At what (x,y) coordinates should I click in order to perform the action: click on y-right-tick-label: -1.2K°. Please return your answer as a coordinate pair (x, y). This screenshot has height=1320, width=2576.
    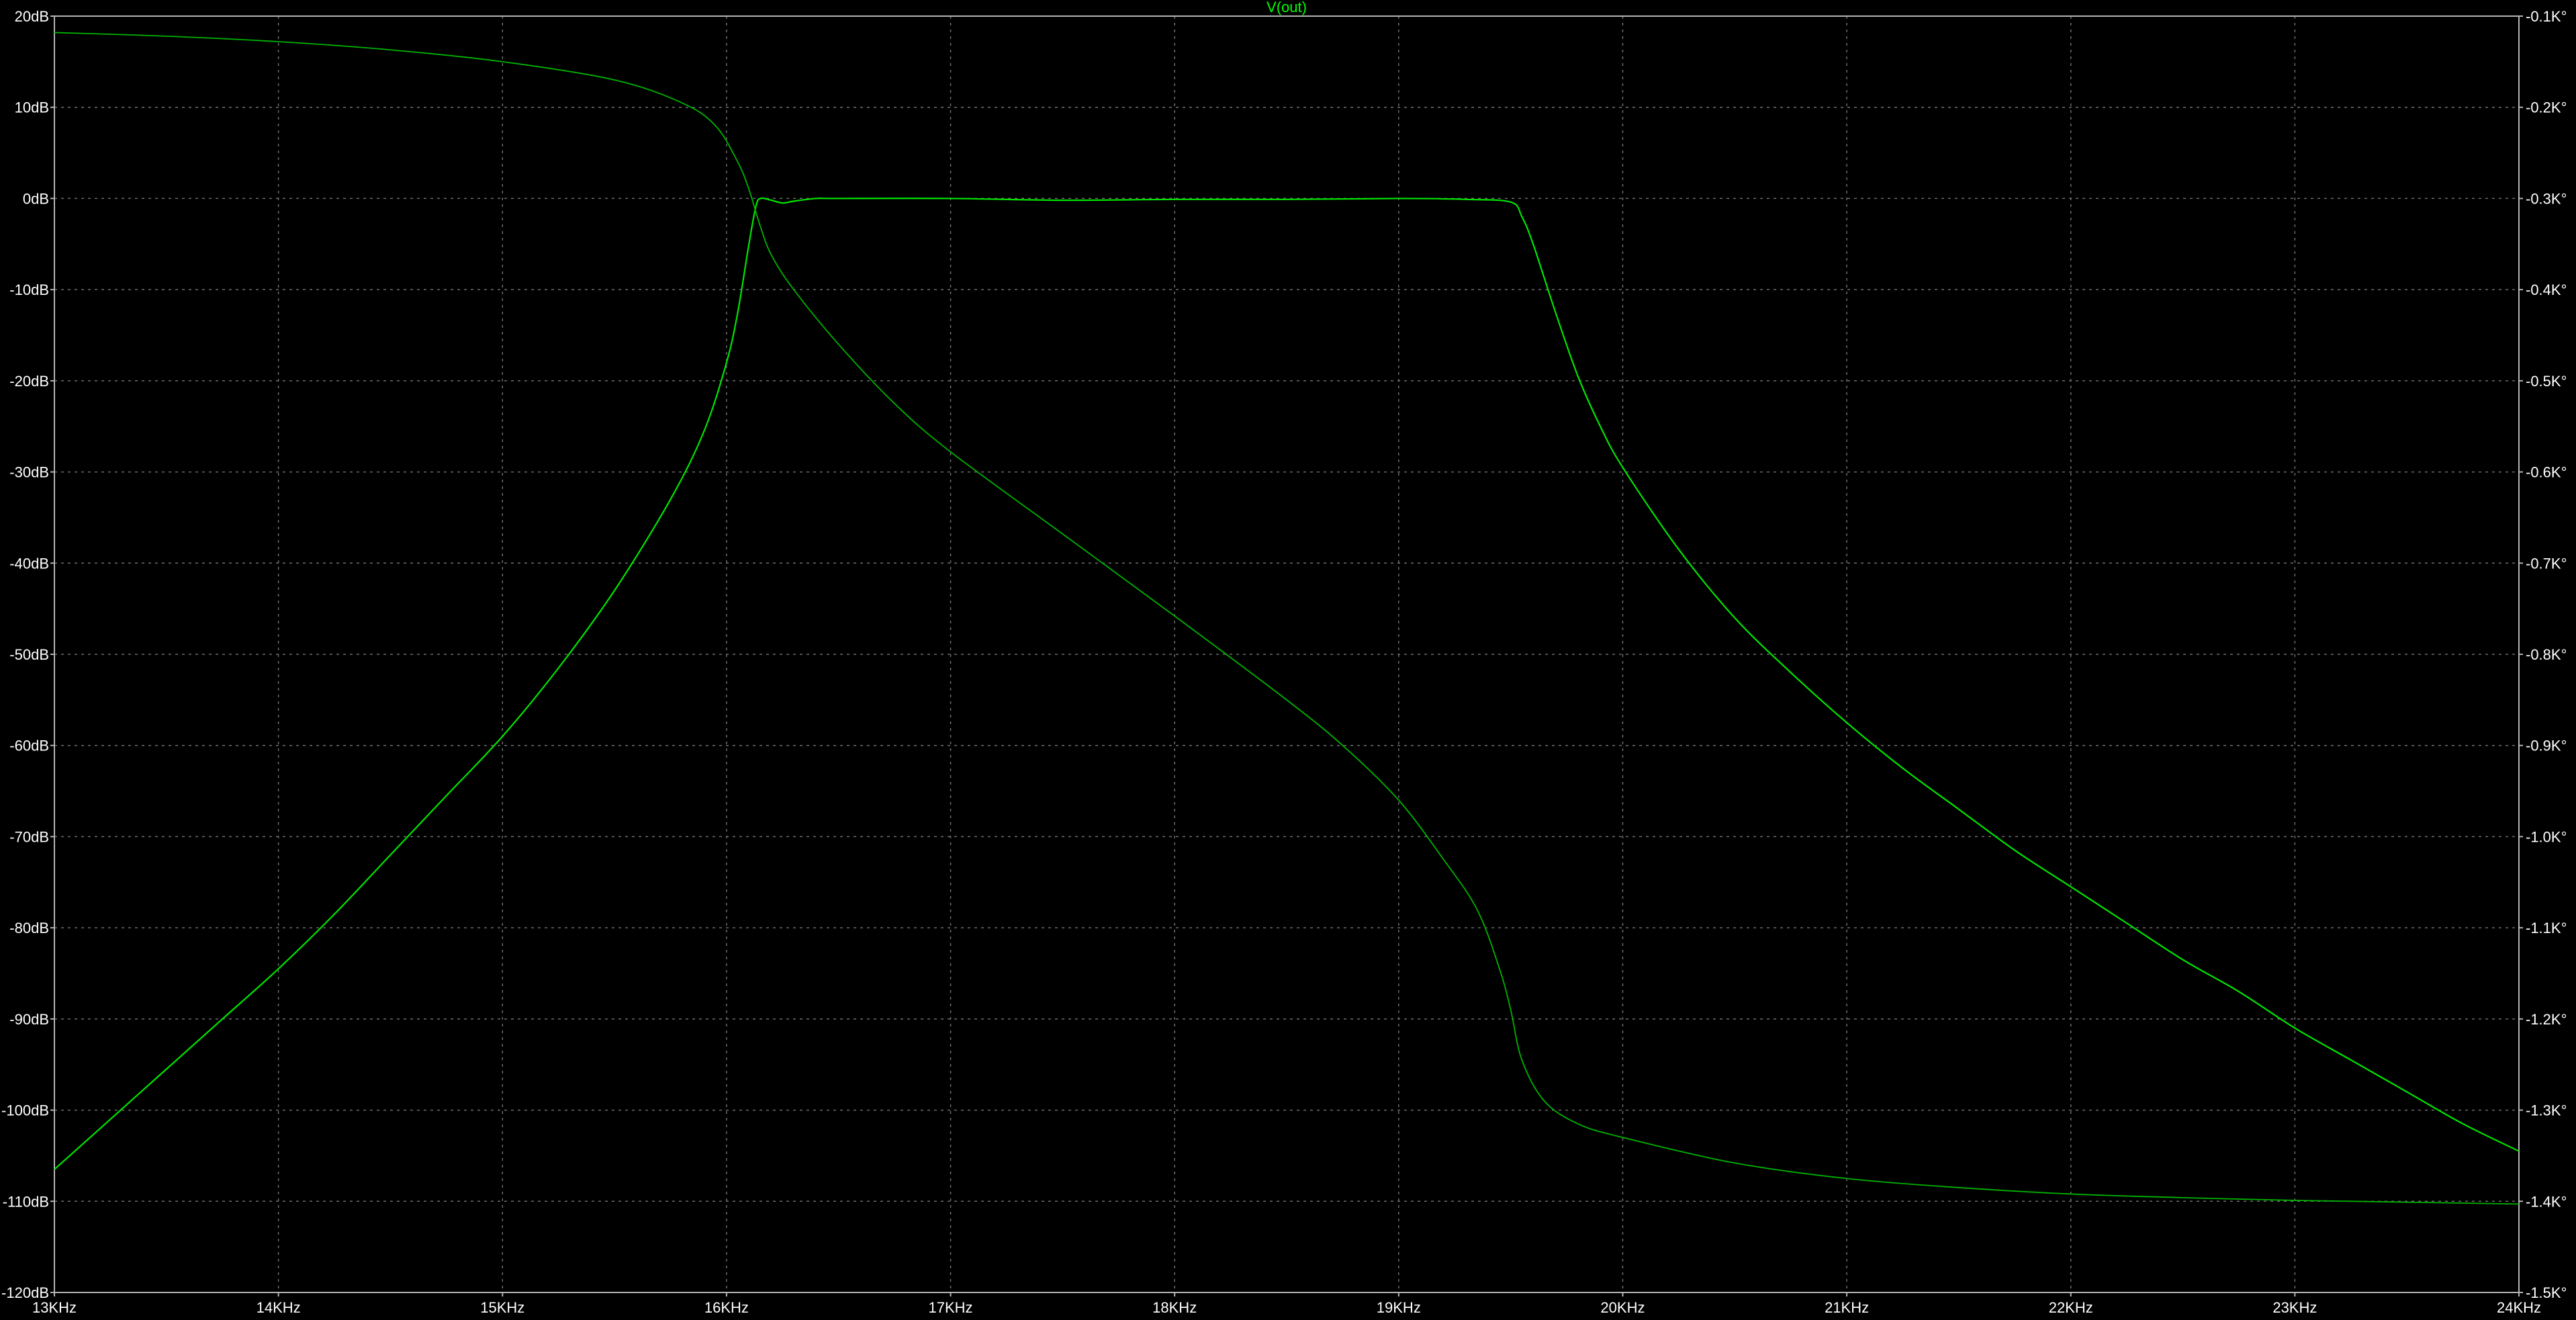
    Looking at the image, I should click on (2546, 1019).